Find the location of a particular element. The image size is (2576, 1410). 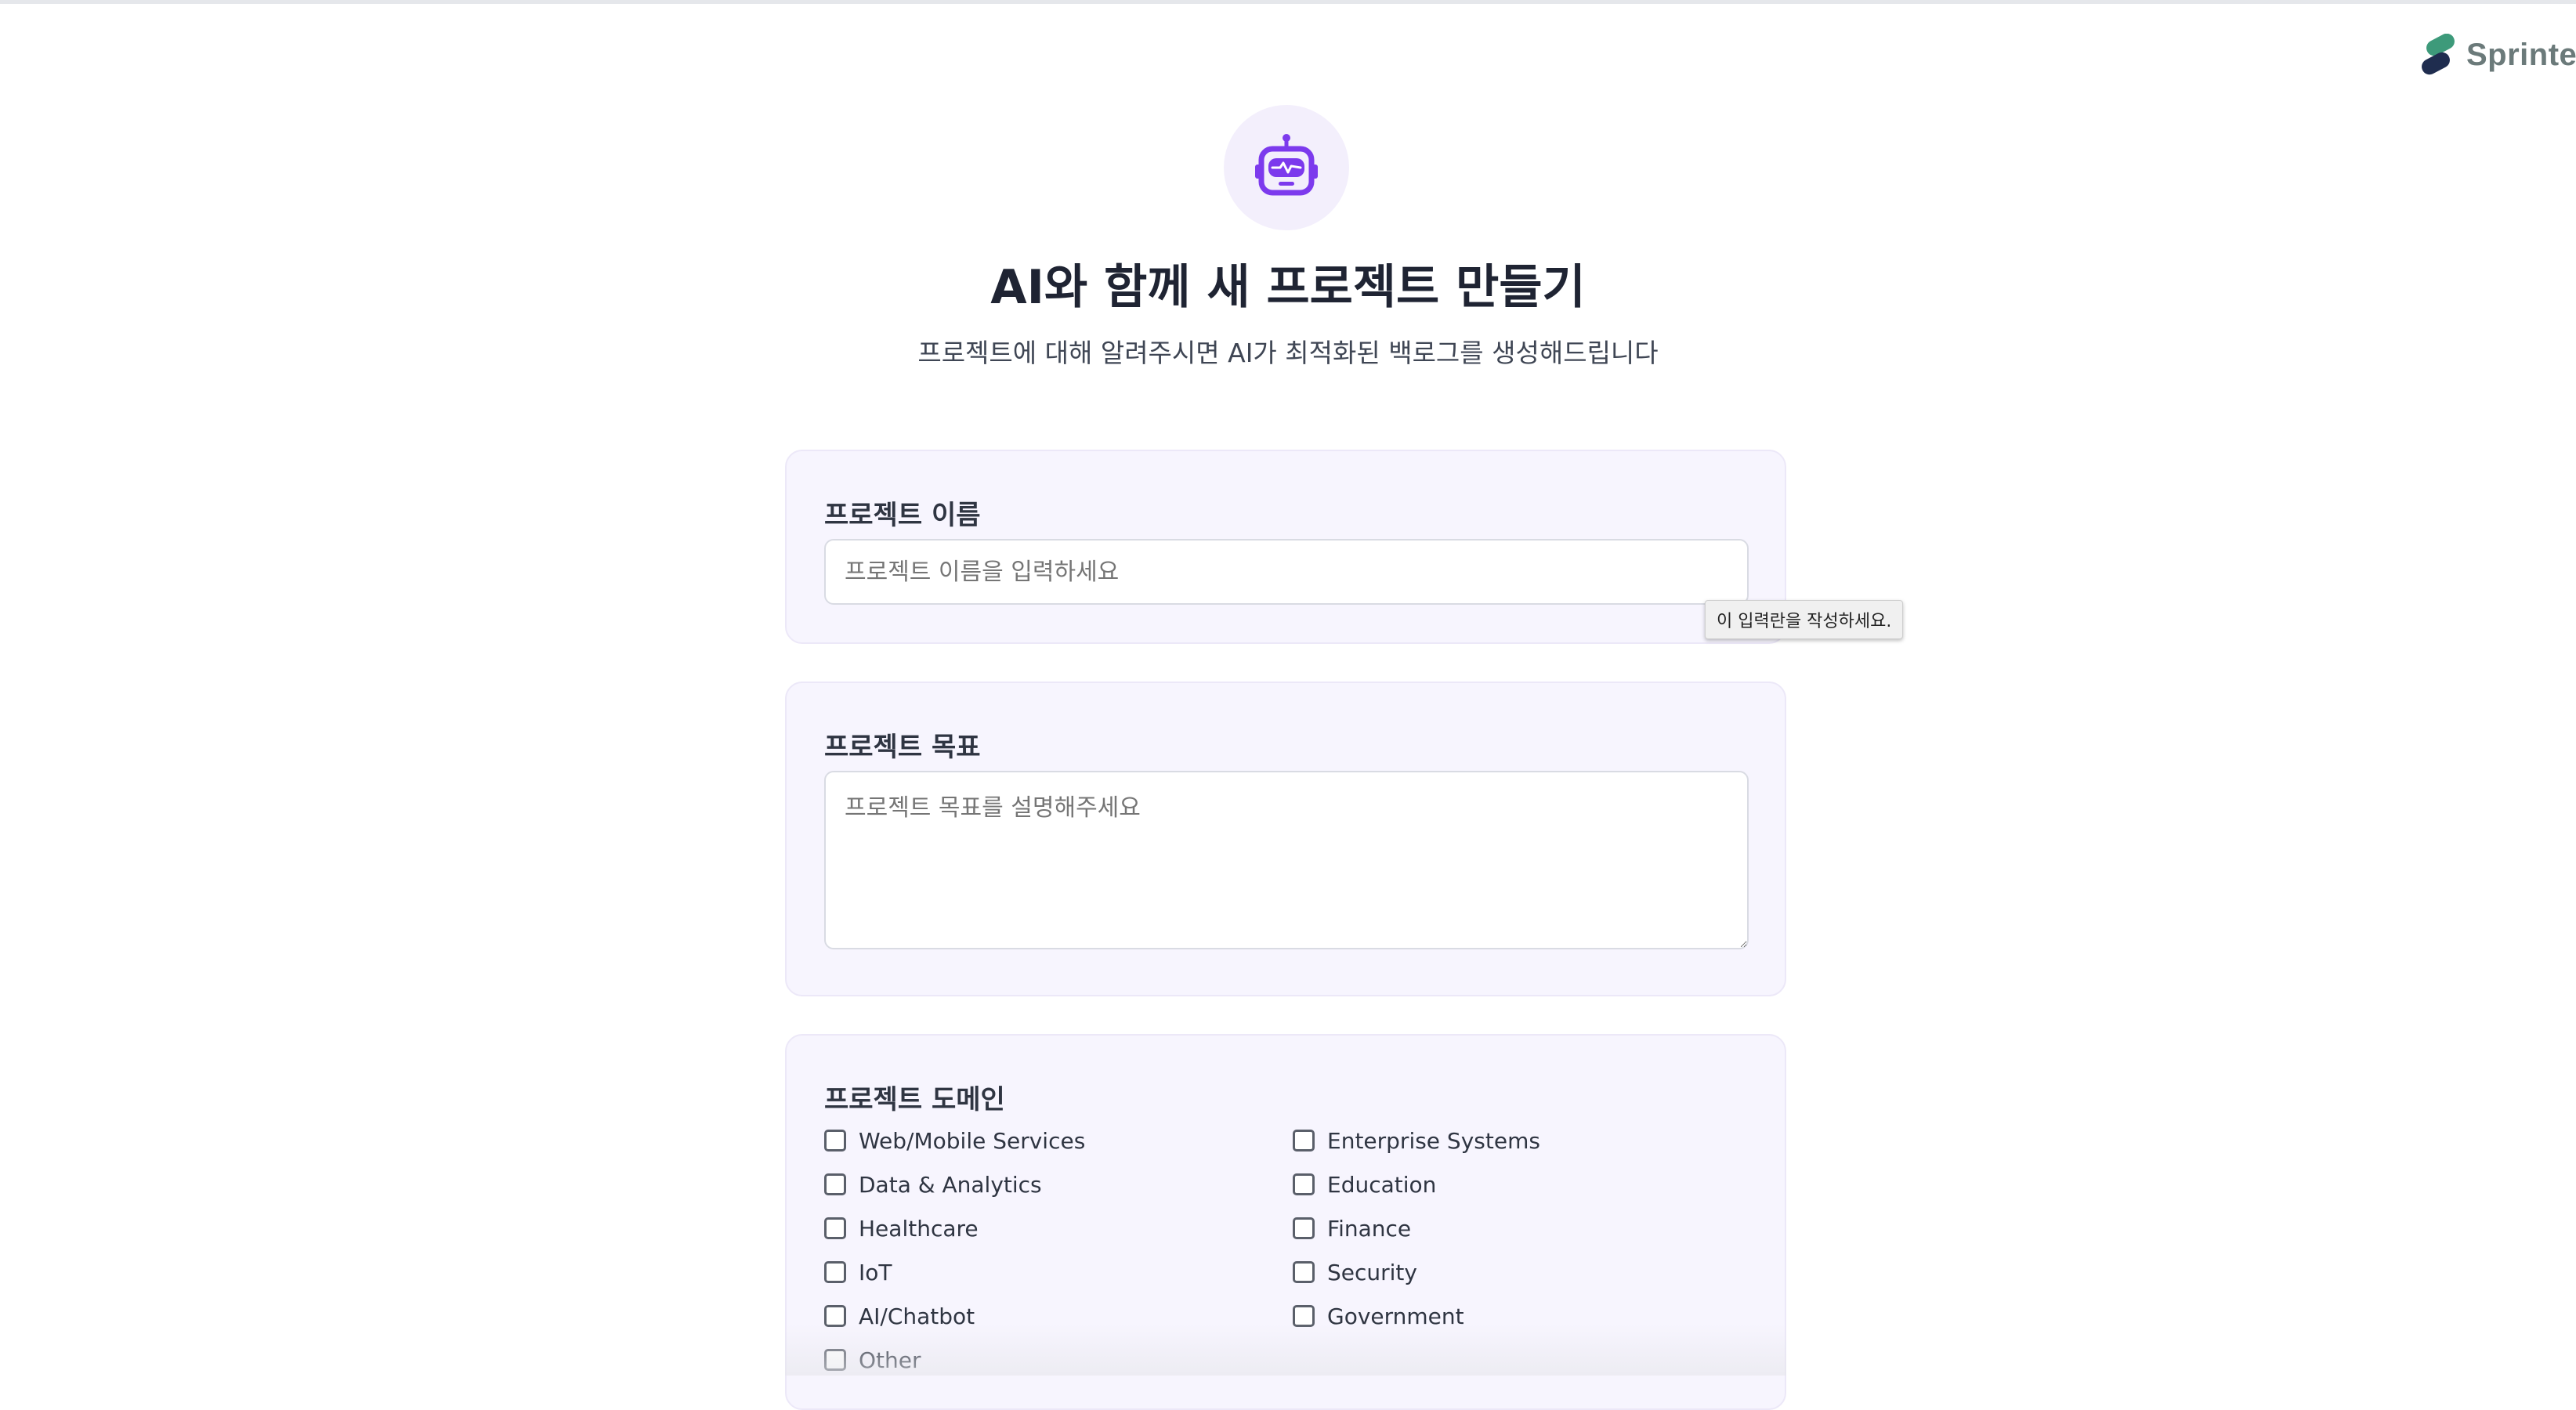

domain-option-education: Education is located at coordinates (1364, 1184).